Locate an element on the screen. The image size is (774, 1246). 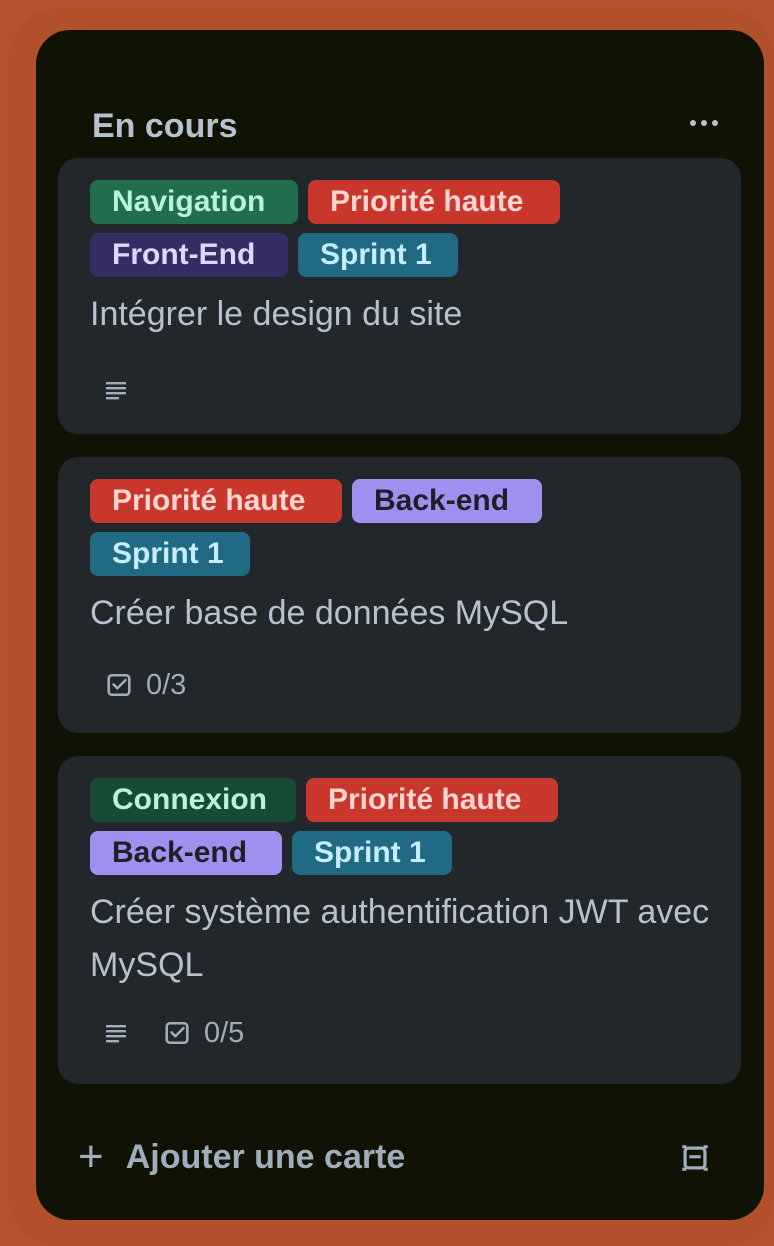
card-template-icon is located at coordinates (695, 1158).